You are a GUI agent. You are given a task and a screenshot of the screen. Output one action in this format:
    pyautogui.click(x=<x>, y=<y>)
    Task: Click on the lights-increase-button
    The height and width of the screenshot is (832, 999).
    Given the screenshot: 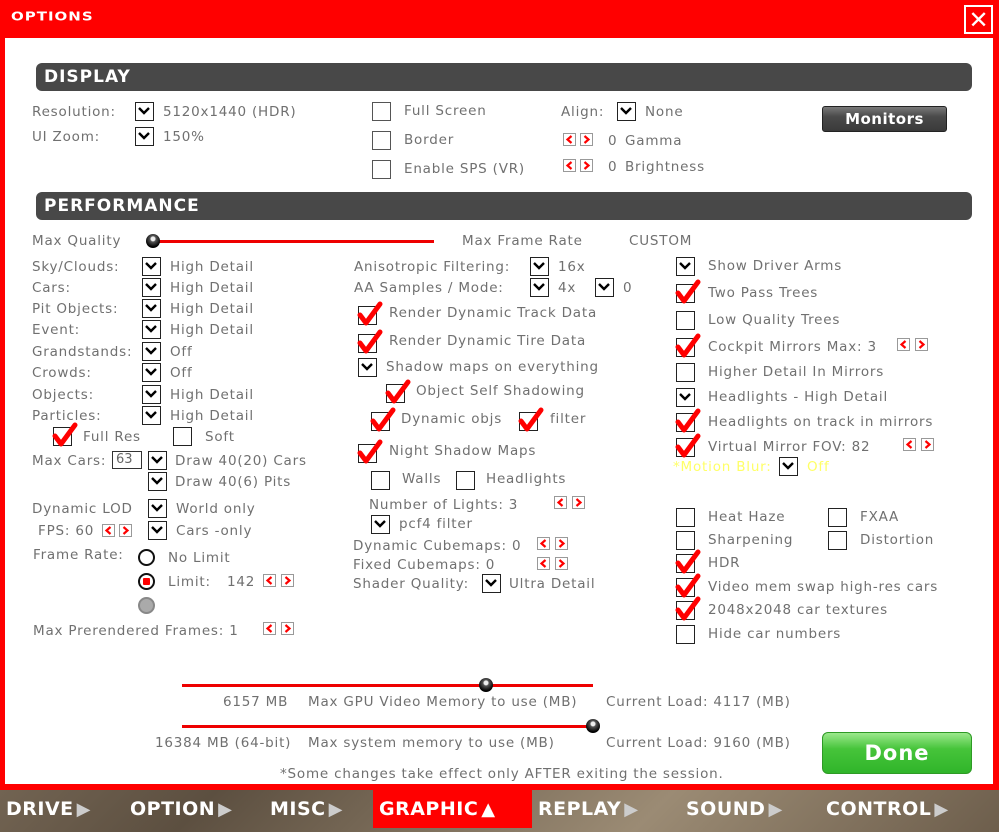 What is the action you would take?
    pyautogui.click(x=578, y=502)
    